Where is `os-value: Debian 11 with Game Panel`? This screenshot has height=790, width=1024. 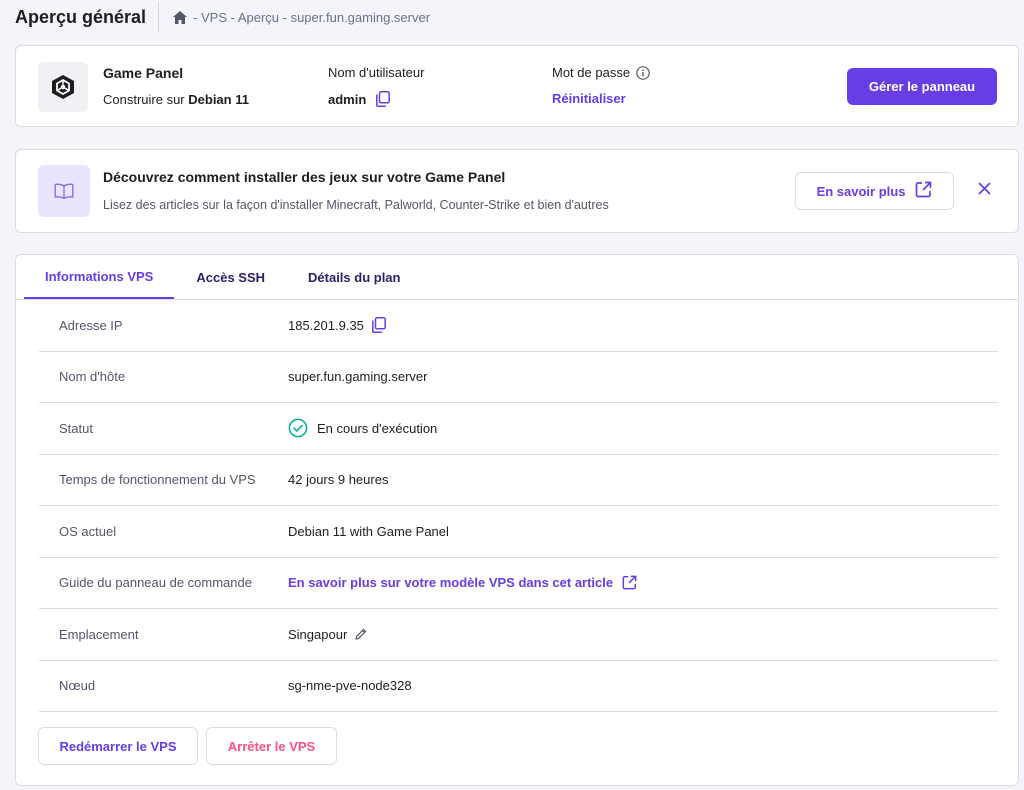 os-value: Debian 11 with Game Panel is located at coordinates (368, 531).